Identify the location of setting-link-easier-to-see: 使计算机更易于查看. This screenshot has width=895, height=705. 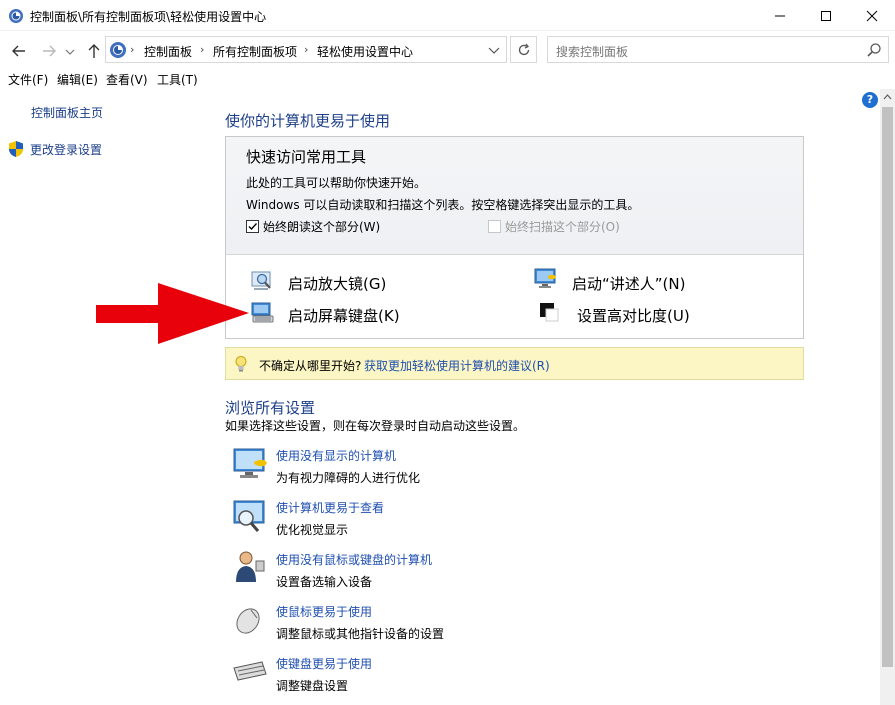
(330, 507).